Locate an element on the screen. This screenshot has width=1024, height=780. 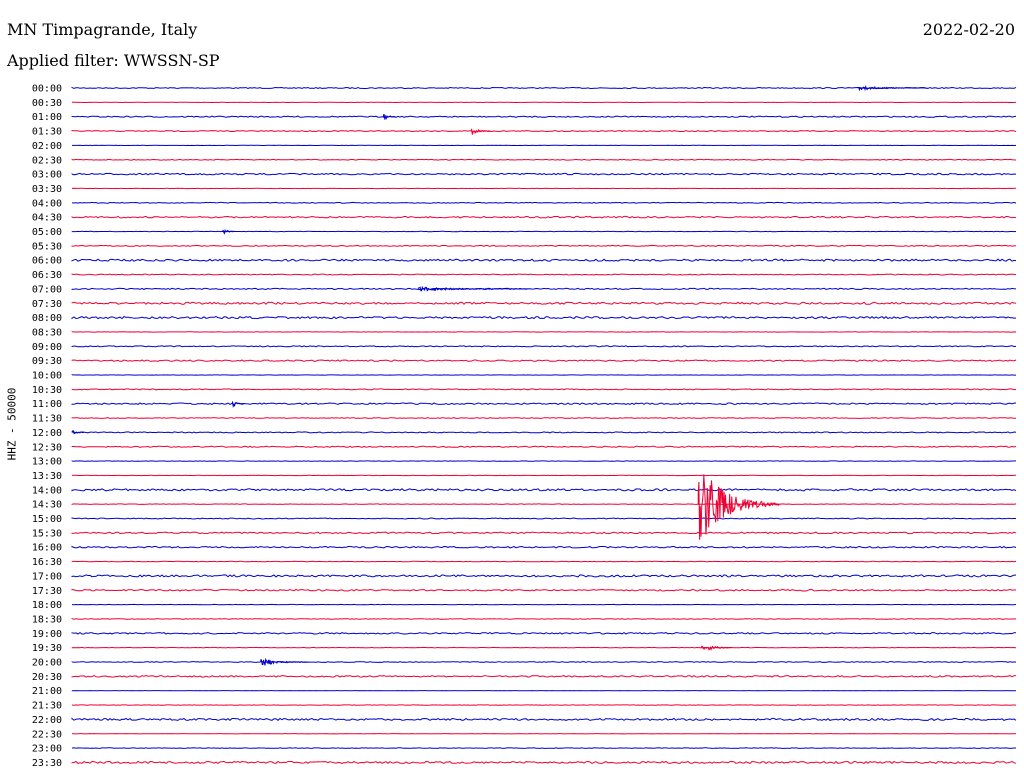
row-time-label: 23:30 is located at coordinates (47, 763).